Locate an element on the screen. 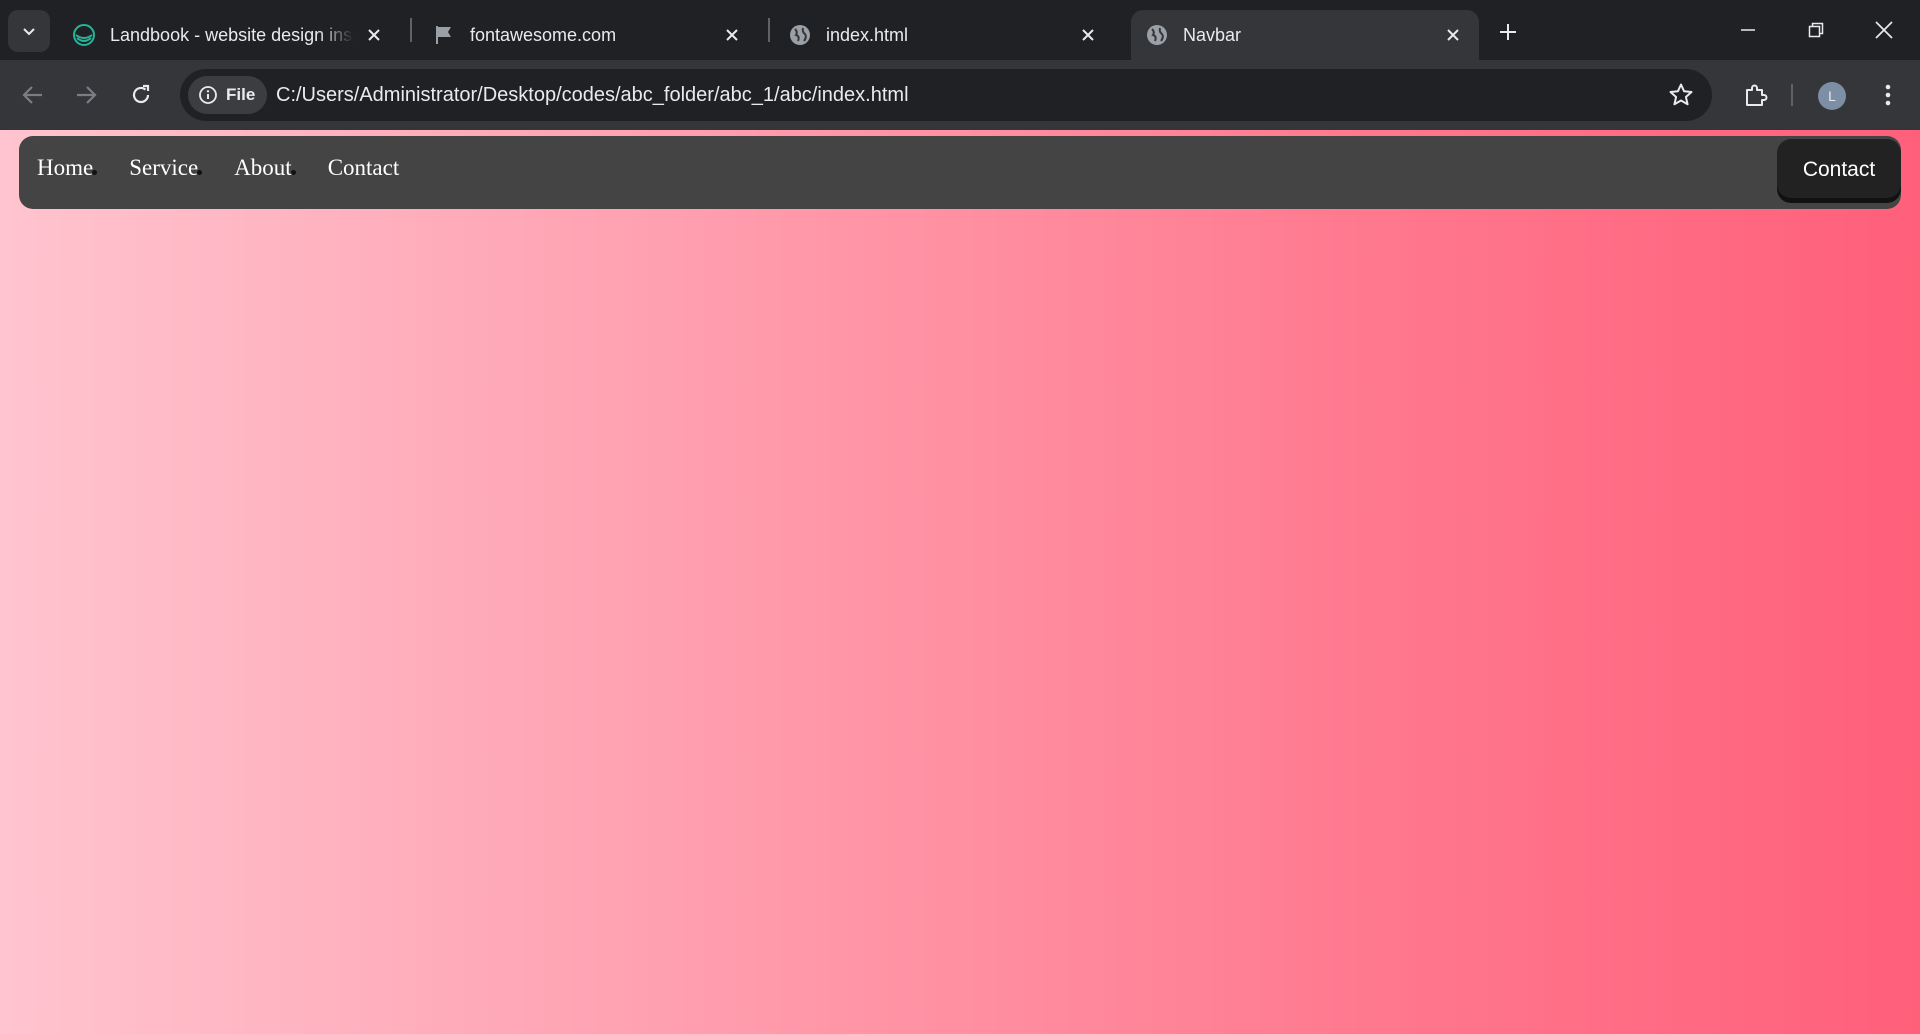 The height and width of the screenshot is (1034, 1920). tab-landbook: Landbook - website design insp is located at coordinates (229, 35).